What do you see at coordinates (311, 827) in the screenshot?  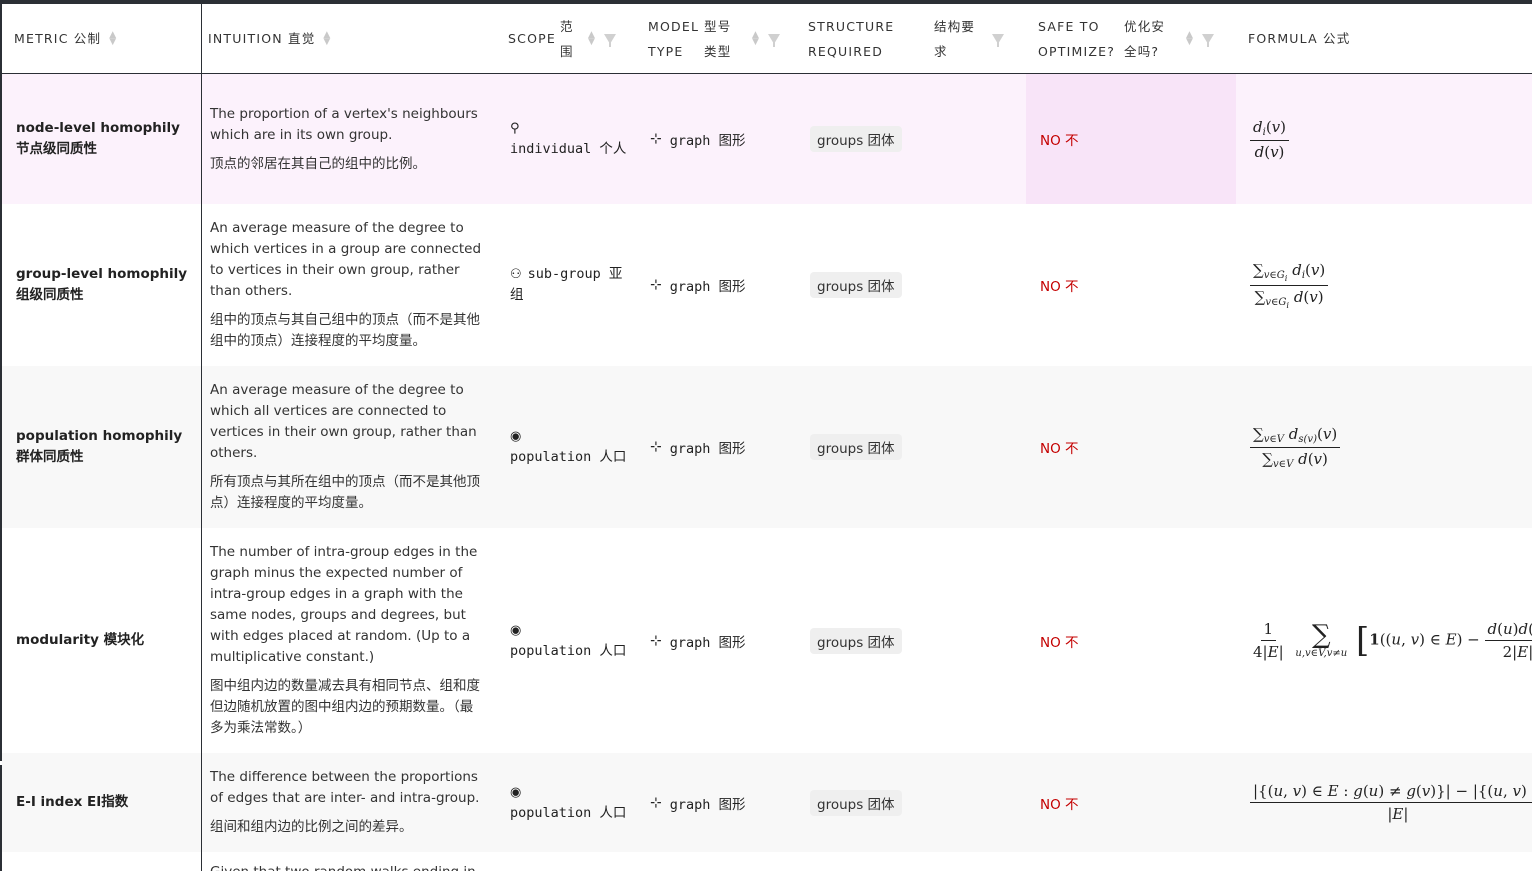 I see `intuition-cn: 组间和组内边的比例之间的差异。` at bounding box center [311, 827].